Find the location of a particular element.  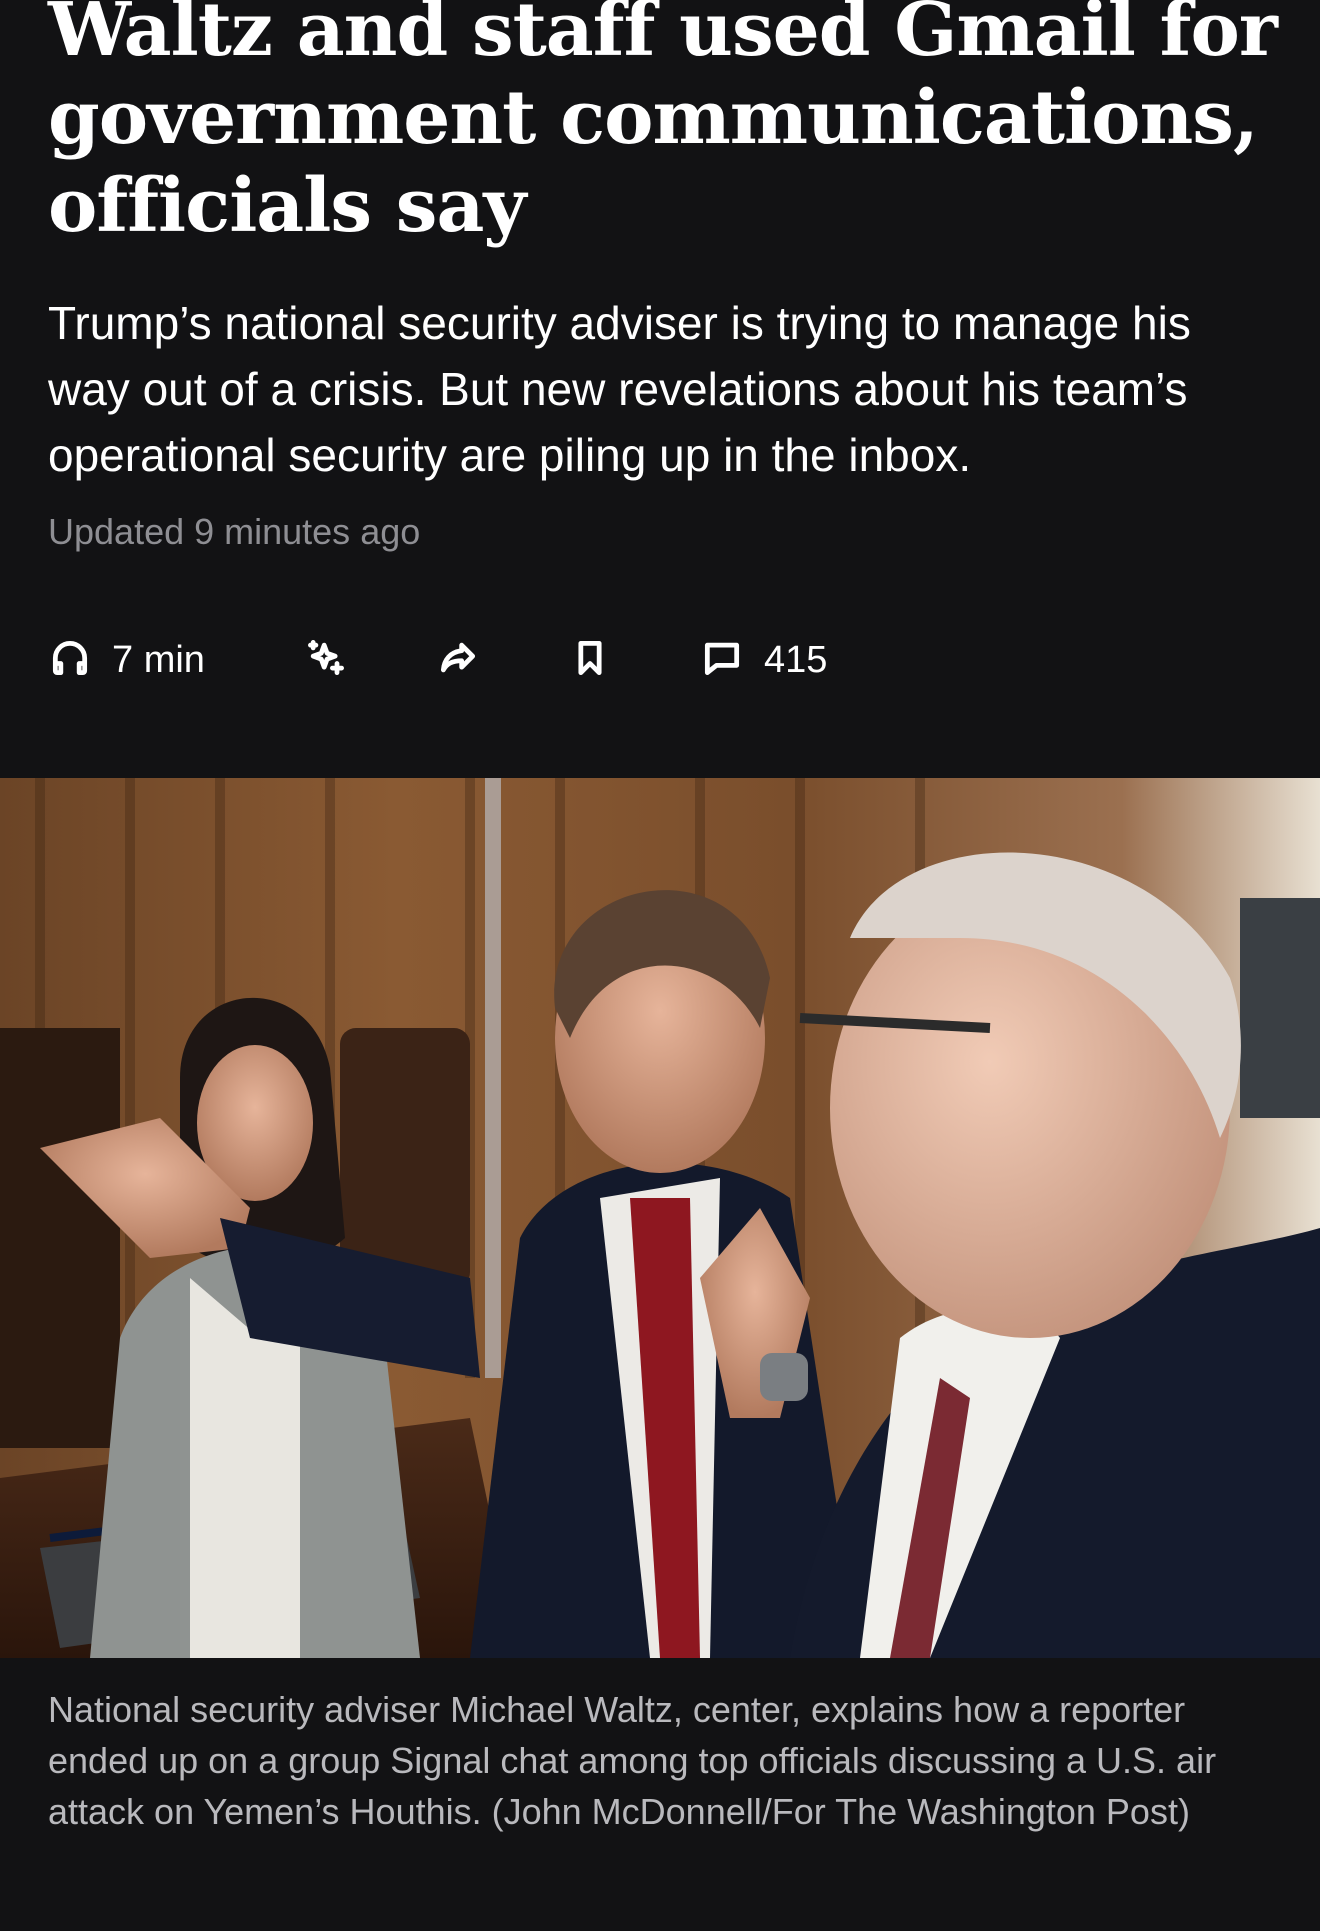

share-button is located at coordinates (458, 660).